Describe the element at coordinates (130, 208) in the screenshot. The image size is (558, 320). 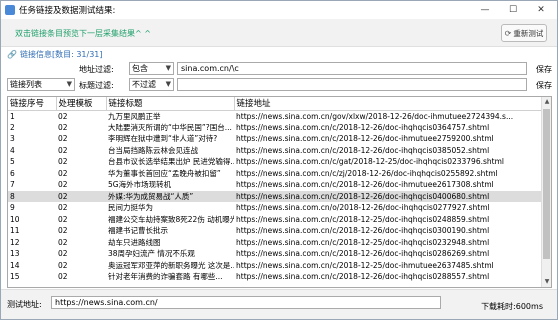
I see `table-cell: 民间力挺华为` at that location.